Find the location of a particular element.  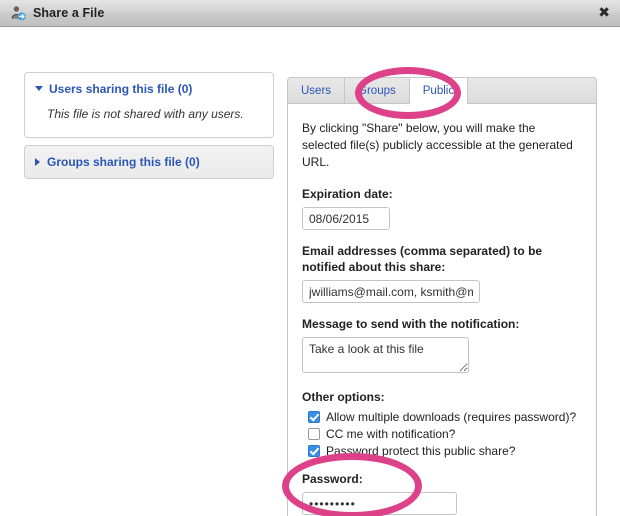

tab-users: Users is located at coordinates (317, 90).